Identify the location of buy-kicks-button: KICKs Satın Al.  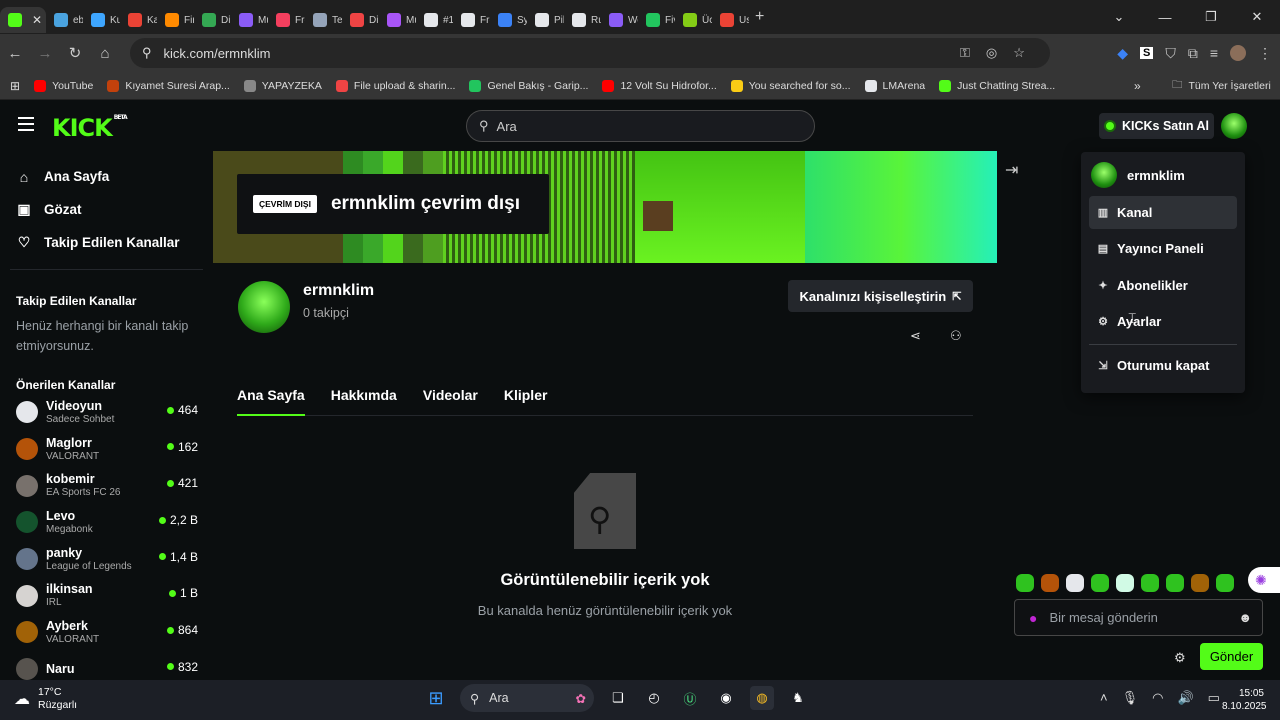
(1156, 126).